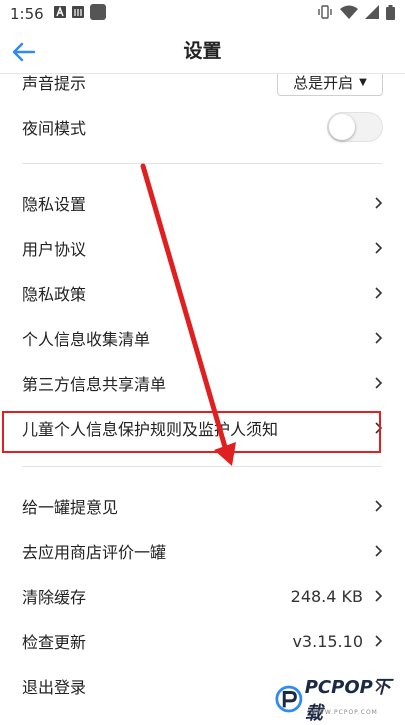 This screenshot has height=725, width=405. Describe the element at coordinates (202, 293) in the screenshot. I see `privacy-policy-row: 隐私政策` at that location.